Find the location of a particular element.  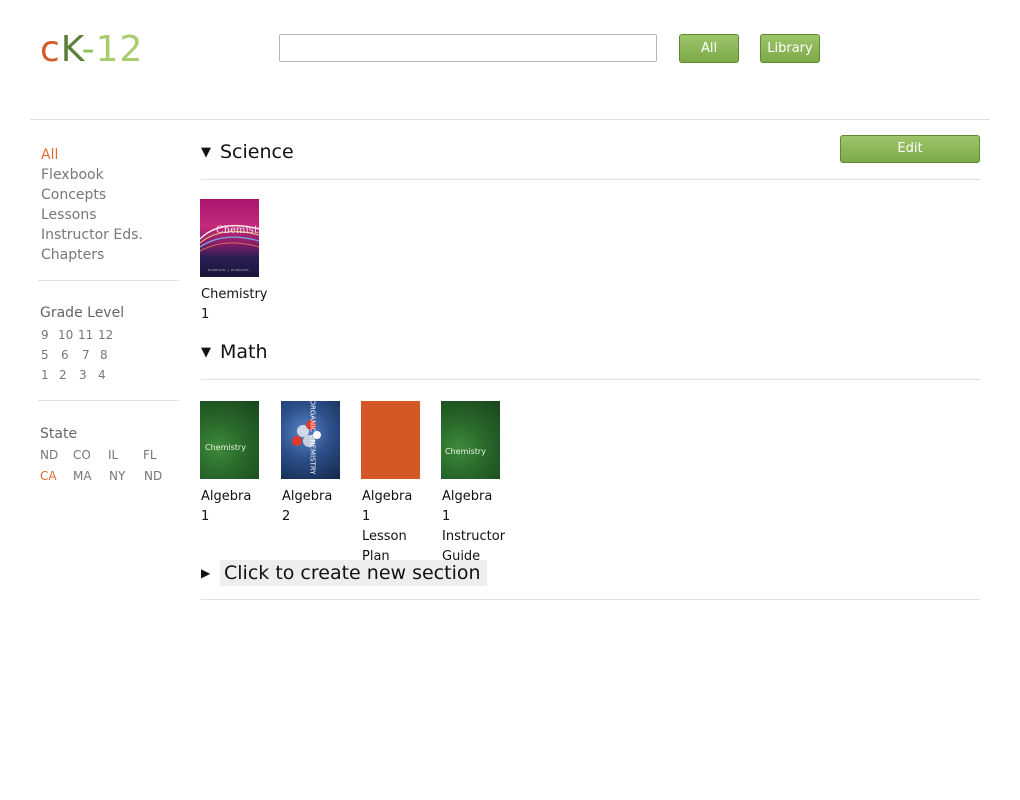

filter-lessons: Lessons is located at coordinates (110, 215).